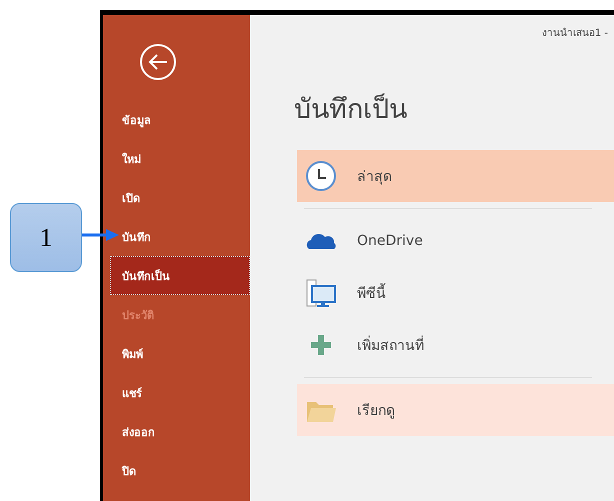 Image resolution: width=614 pixels, height=501 pixels. I want to click on pointer-arrow, so click(100, 235).